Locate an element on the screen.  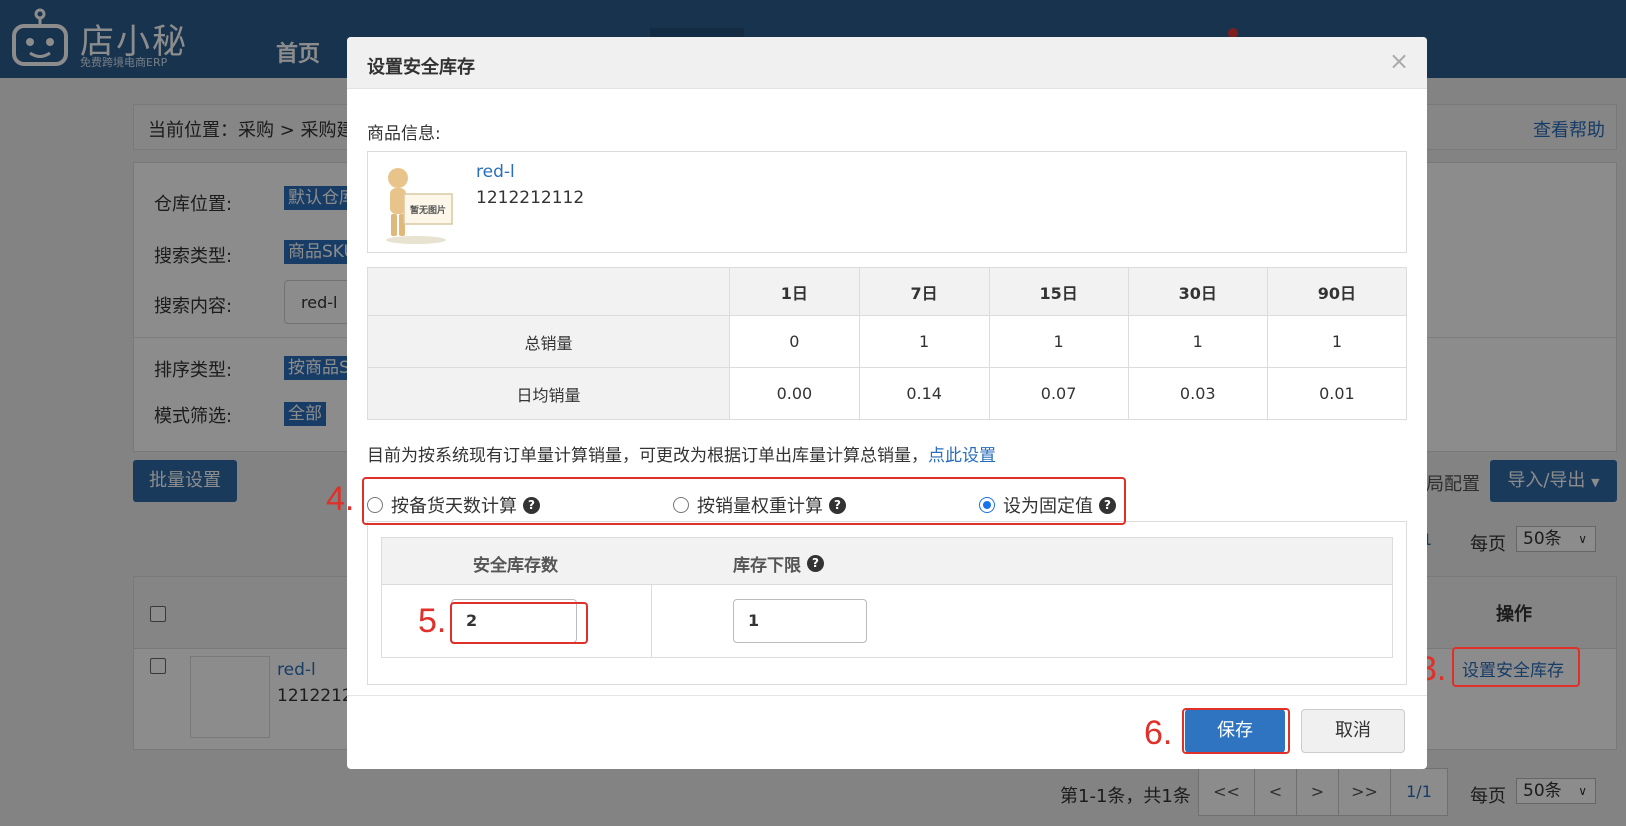
row-label-total-sales: 总销量 is located at coordinates (548, 341).